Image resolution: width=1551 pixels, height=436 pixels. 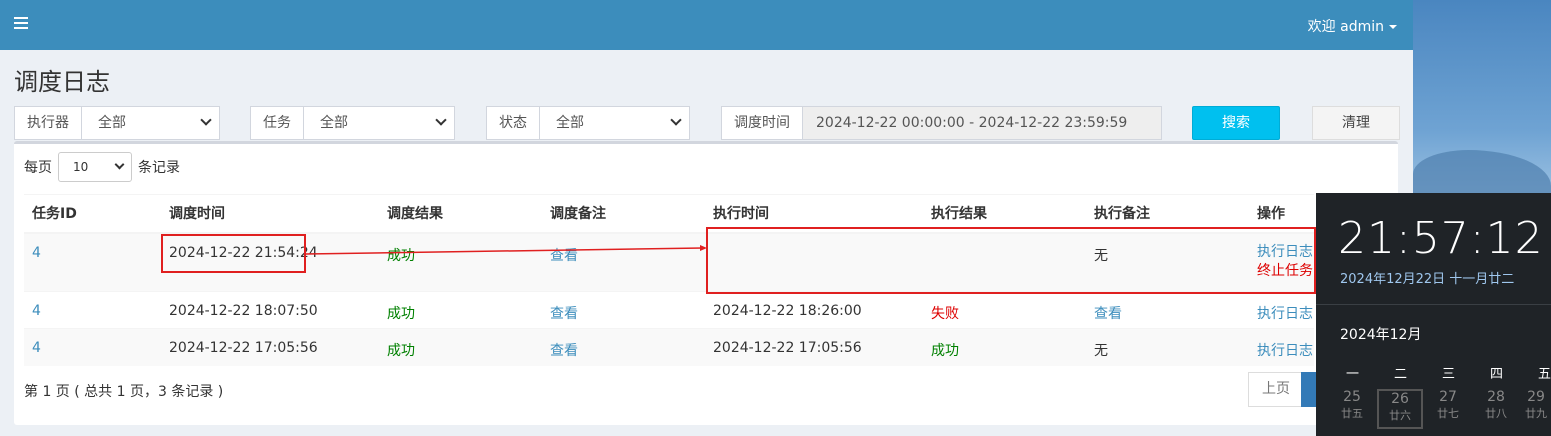 I want to click on calendar-month: 2024年12月, so click(x=1380, y=334).